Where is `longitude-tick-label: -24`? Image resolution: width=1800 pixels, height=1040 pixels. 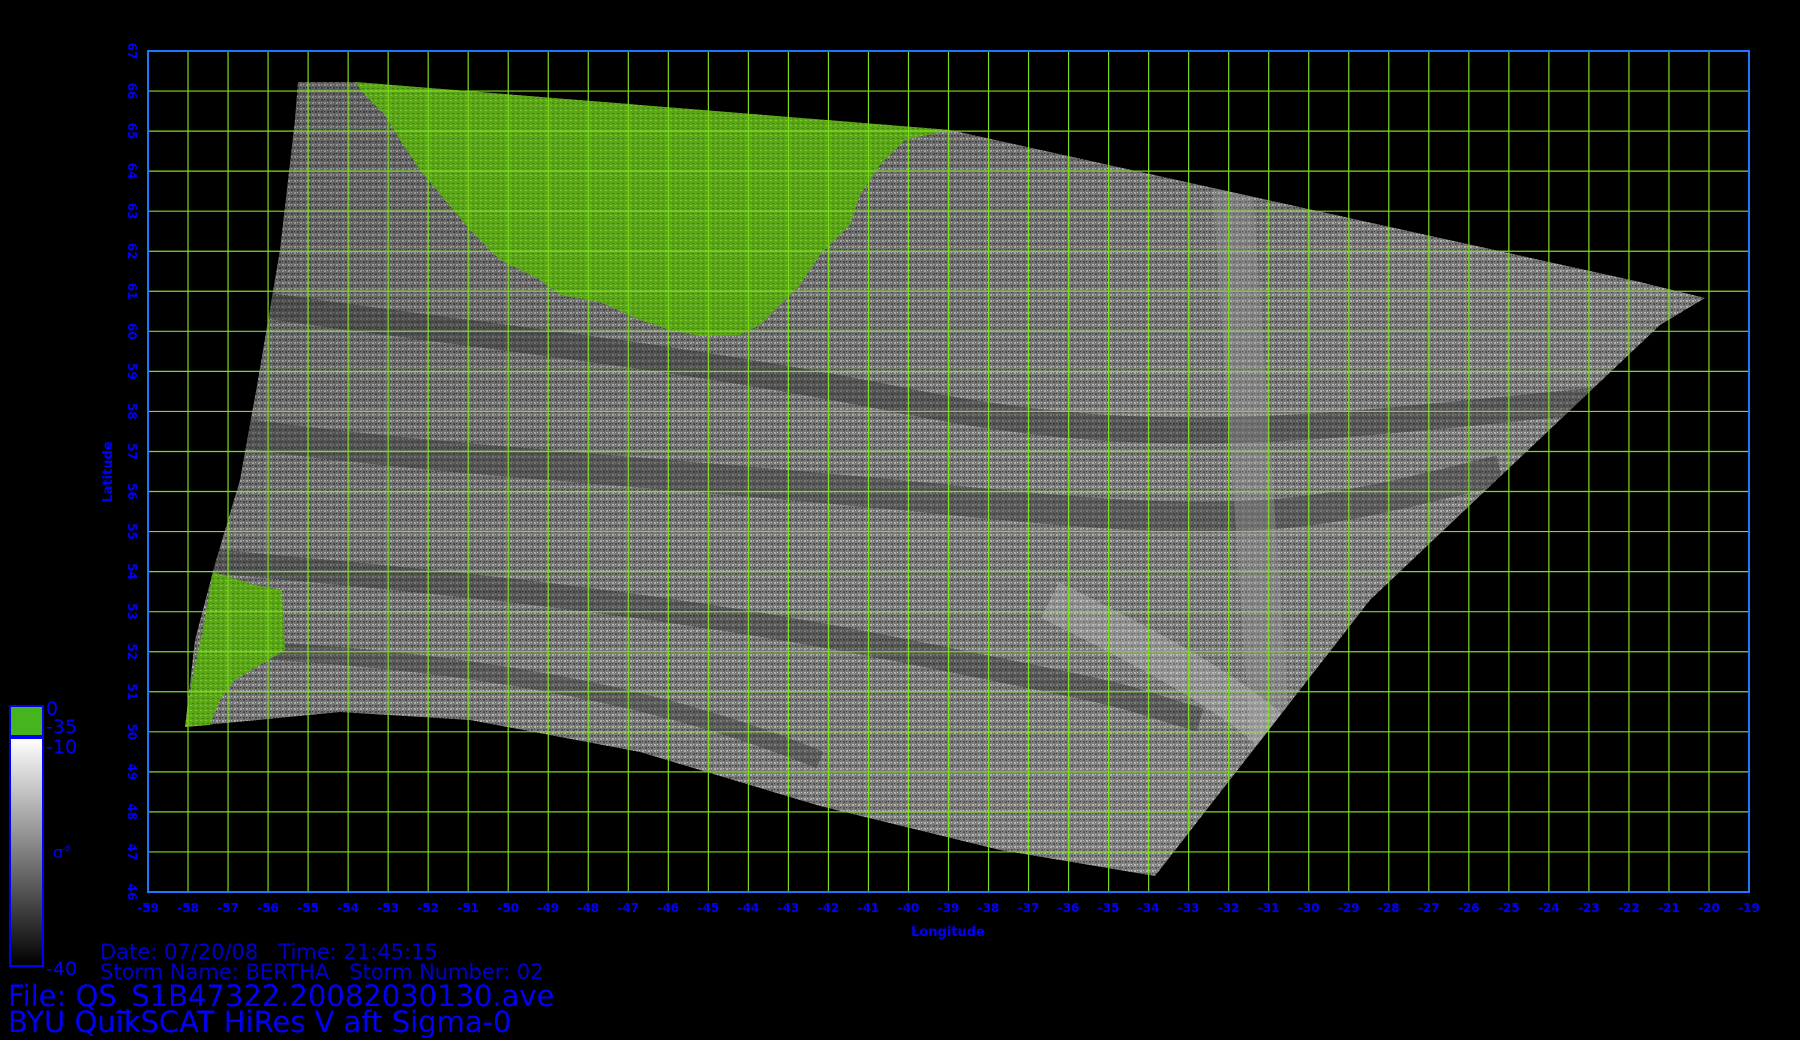
longitude-tick-label: -24 is located at coordinates (1549, 908).